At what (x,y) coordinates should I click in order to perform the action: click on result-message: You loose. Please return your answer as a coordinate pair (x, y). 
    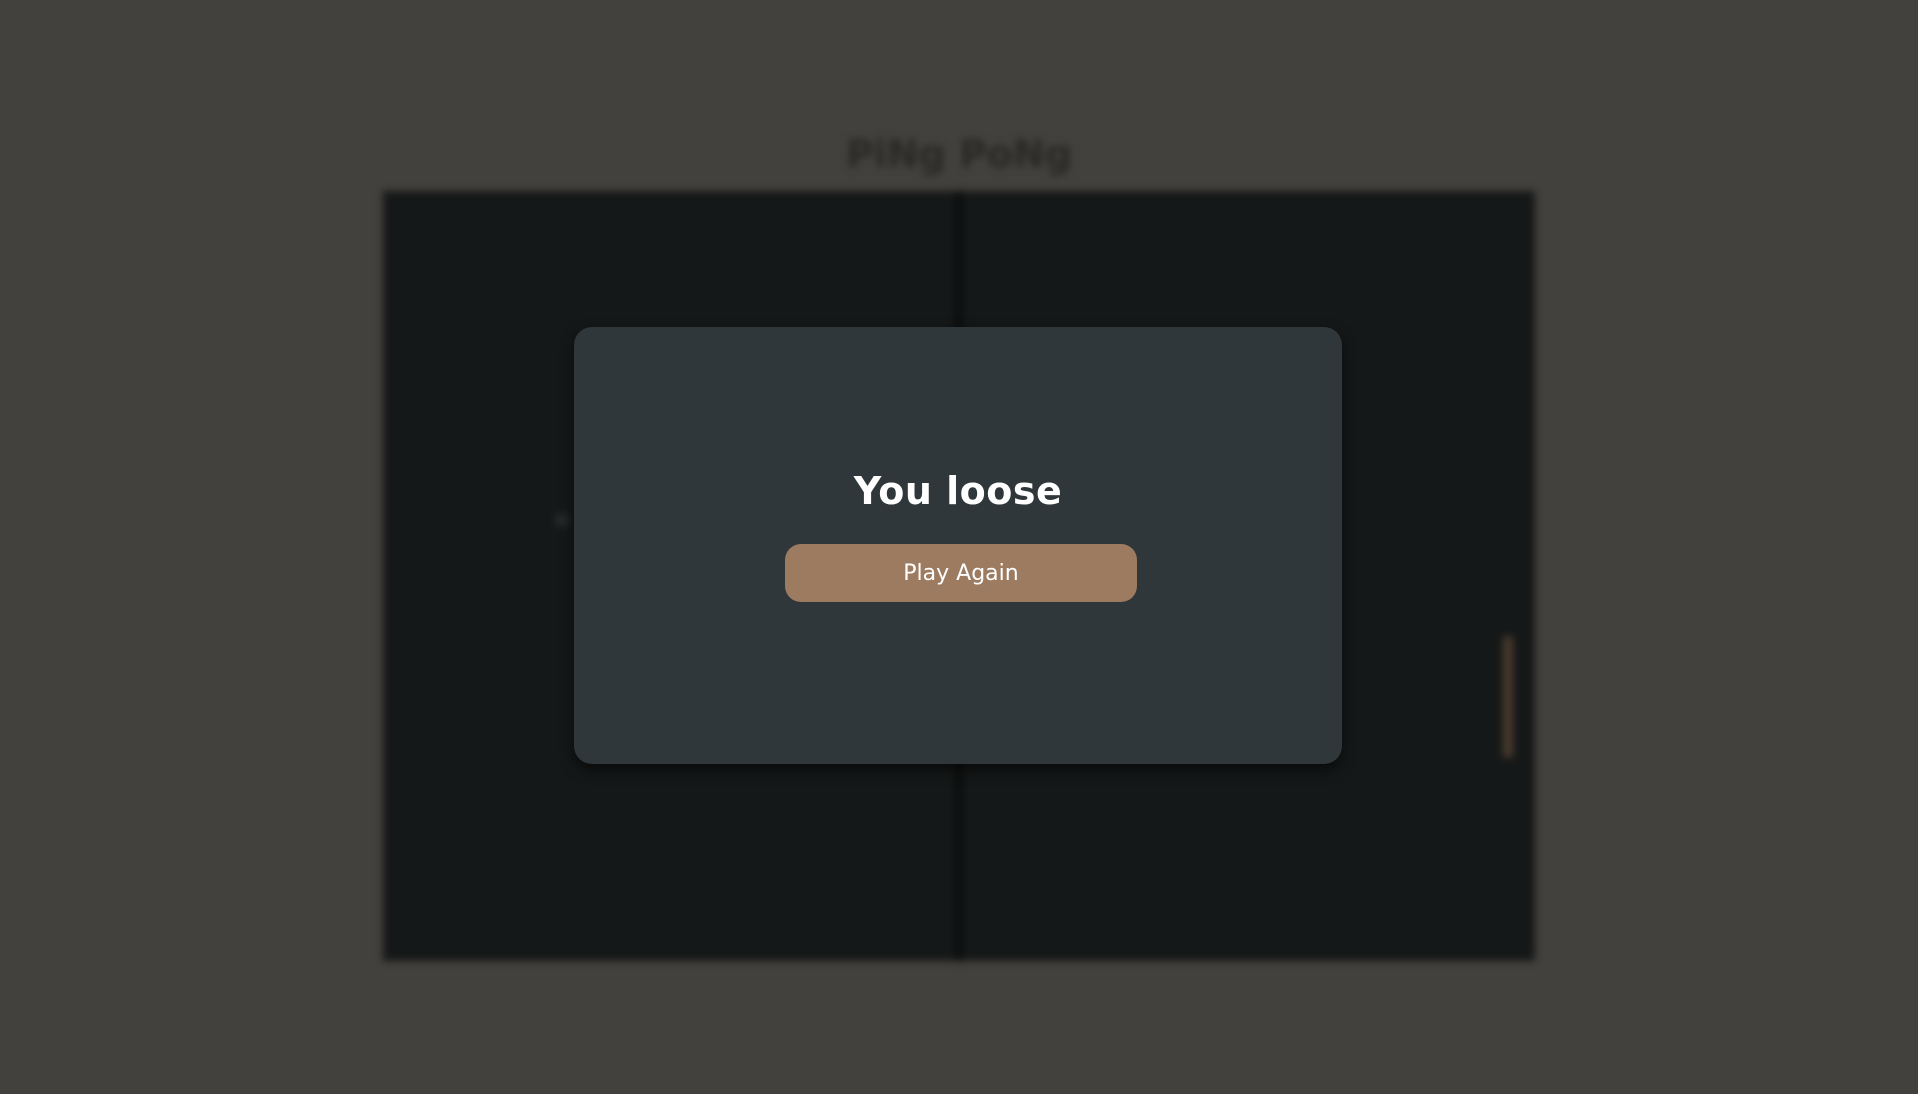
    Looking at the image, I should click on (958, 491).